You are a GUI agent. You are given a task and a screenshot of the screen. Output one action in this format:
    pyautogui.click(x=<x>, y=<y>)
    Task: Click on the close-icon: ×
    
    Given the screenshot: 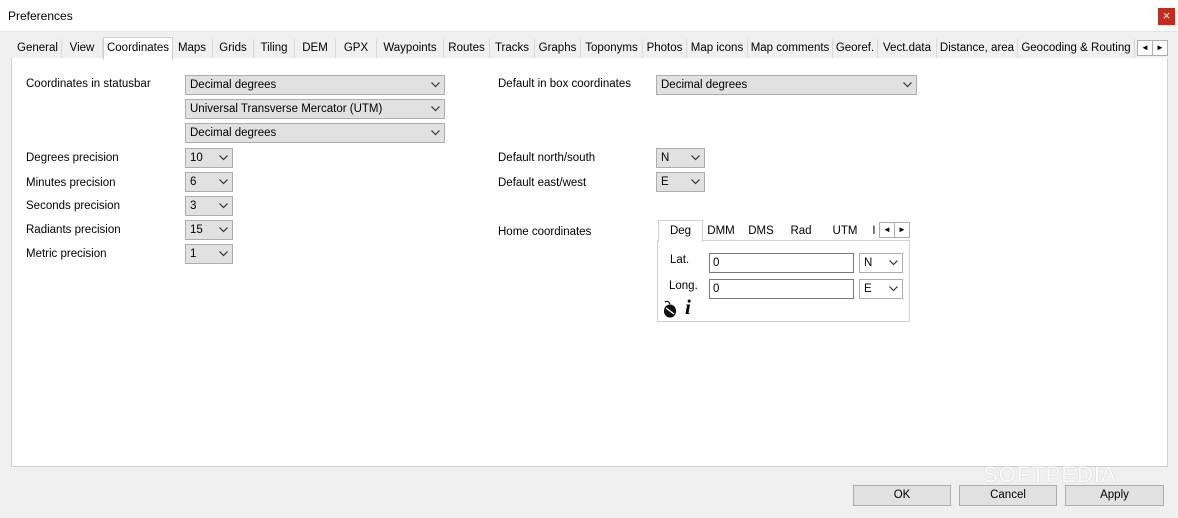 What is the action you would take?
    pyautogui.click(x=1166, y=15)
    